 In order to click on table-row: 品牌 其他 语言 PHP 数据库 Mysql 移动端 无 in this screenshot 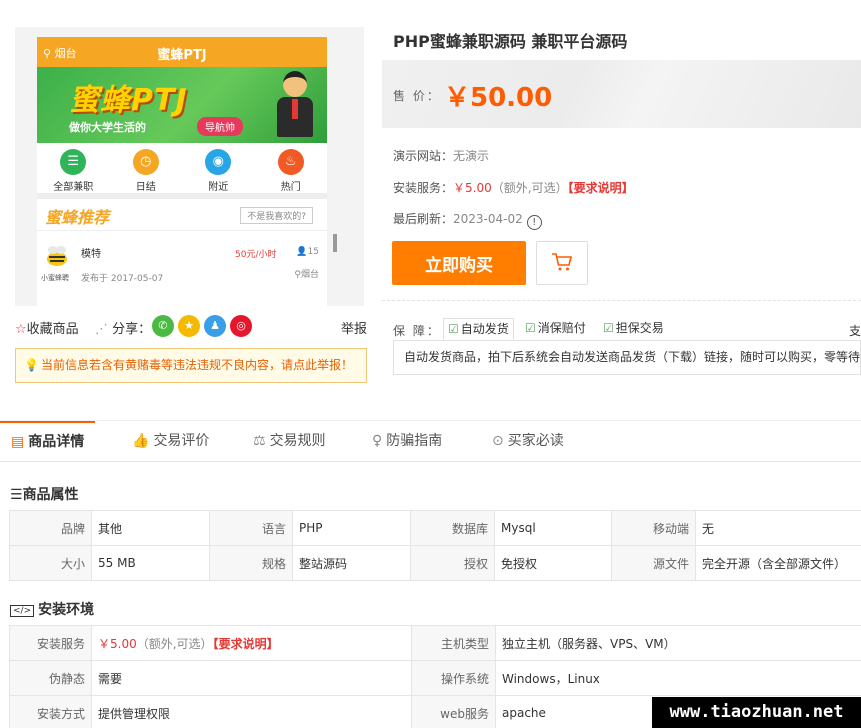, I will do `click(435, 528)`.